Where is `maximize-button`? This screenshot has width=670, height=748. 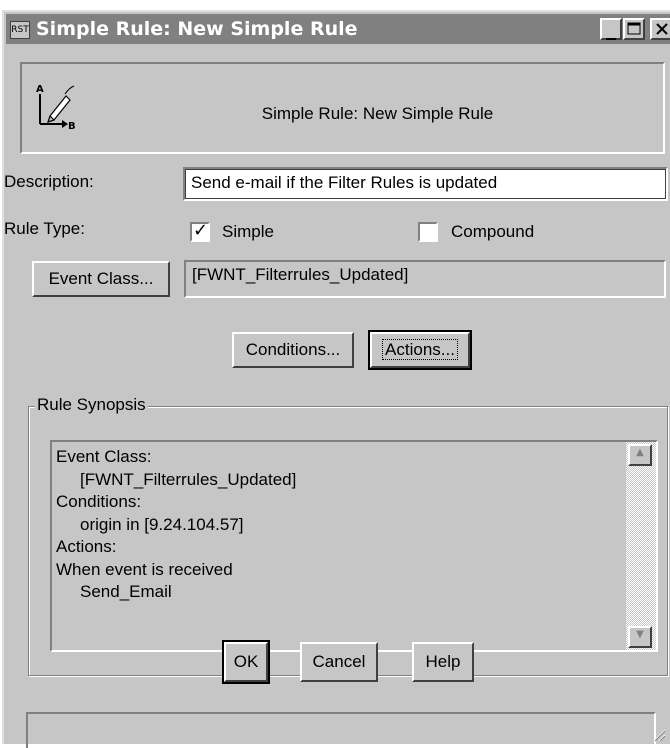 maximize-button is located at coordinates (634, 29).